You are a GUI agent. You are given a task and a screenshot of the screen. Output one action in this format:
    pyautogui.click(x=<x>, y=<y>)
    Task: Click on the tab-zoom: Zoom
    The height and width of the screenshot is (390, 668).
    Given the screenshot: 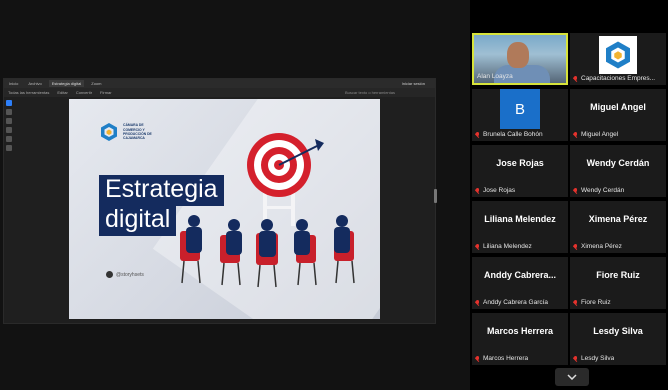 What is the action you would take?
    pyautogui.click(x=96, y=83)
    